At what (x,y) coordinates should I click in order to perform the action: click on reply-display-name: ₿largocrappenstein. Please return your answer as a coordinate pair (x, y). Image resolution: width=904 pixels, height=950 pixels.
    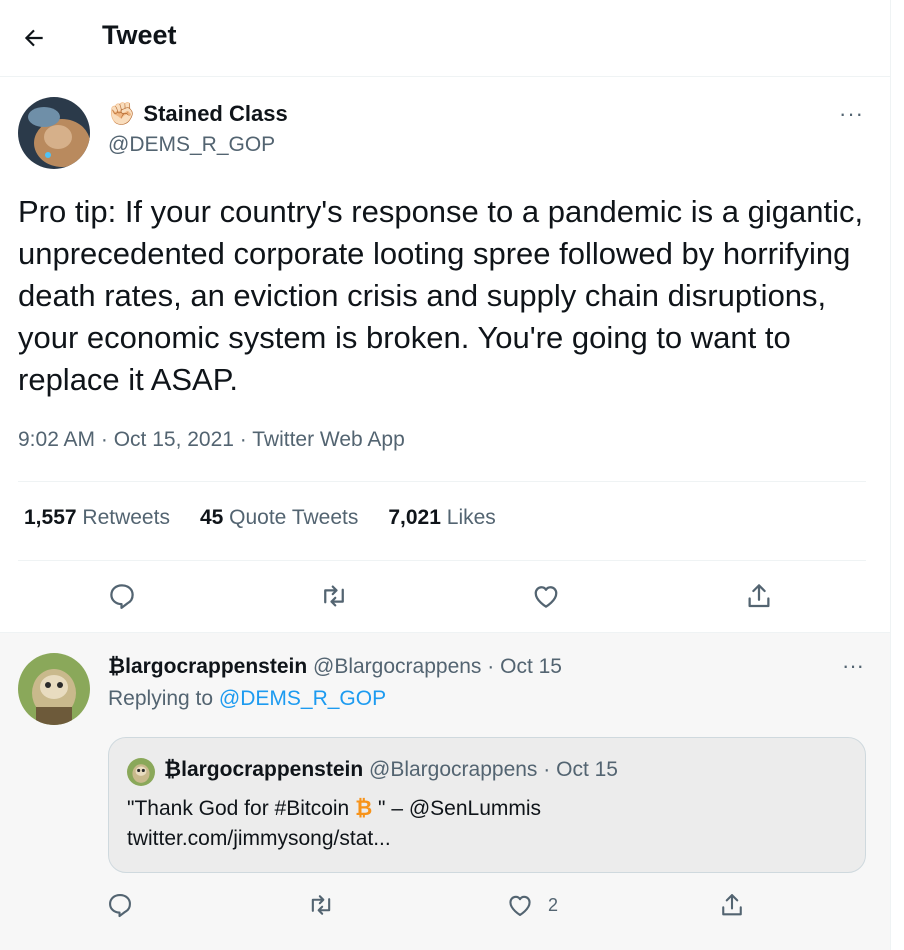
    Looking at the image, I should click on (207, 666).